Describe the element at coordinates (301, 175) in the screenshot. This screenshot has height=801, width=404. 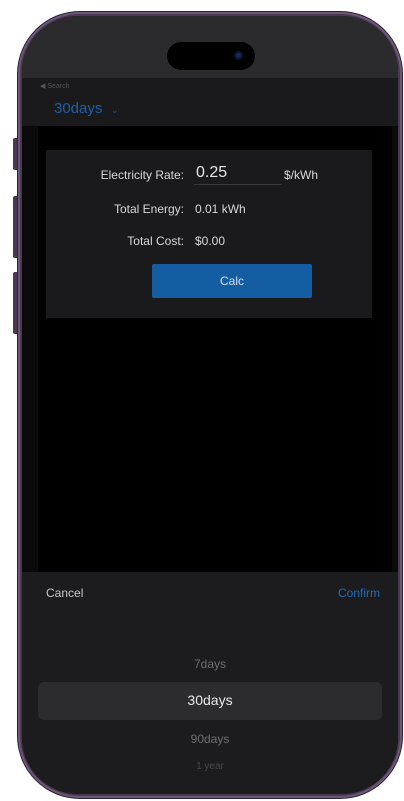
I see `rate-unit-label: $/kWh` at that location.